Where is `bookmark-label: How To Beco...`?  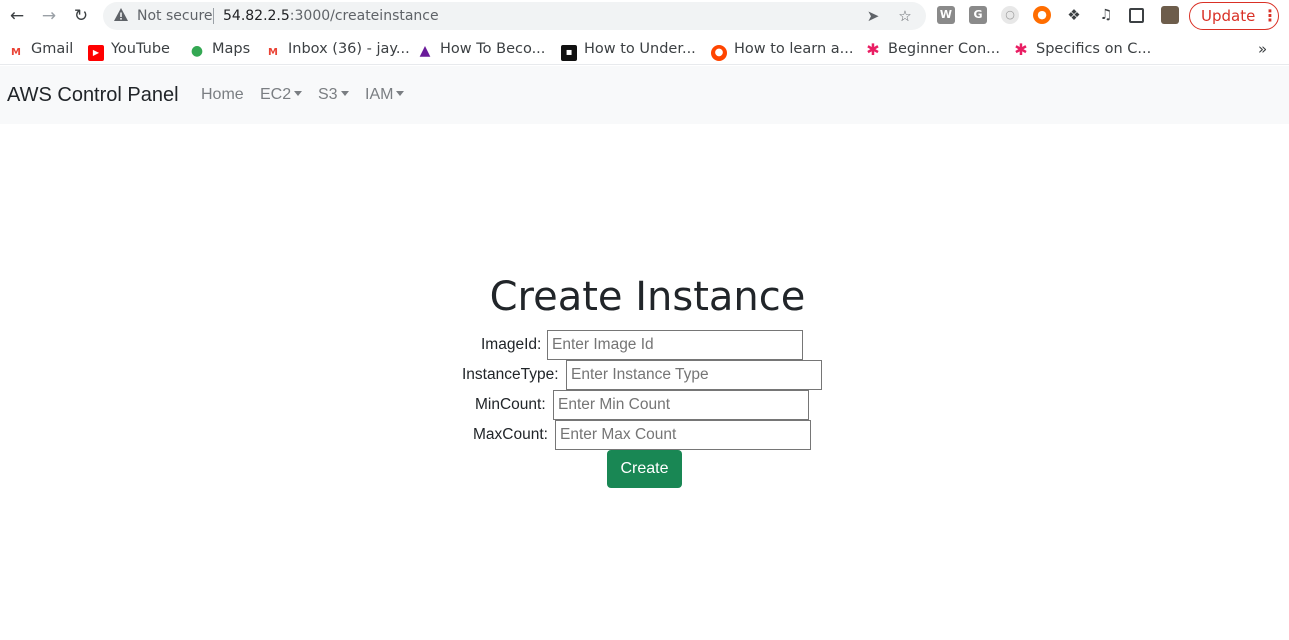 bookmark-label: How To Beco... is located at coordinates (493, 49).